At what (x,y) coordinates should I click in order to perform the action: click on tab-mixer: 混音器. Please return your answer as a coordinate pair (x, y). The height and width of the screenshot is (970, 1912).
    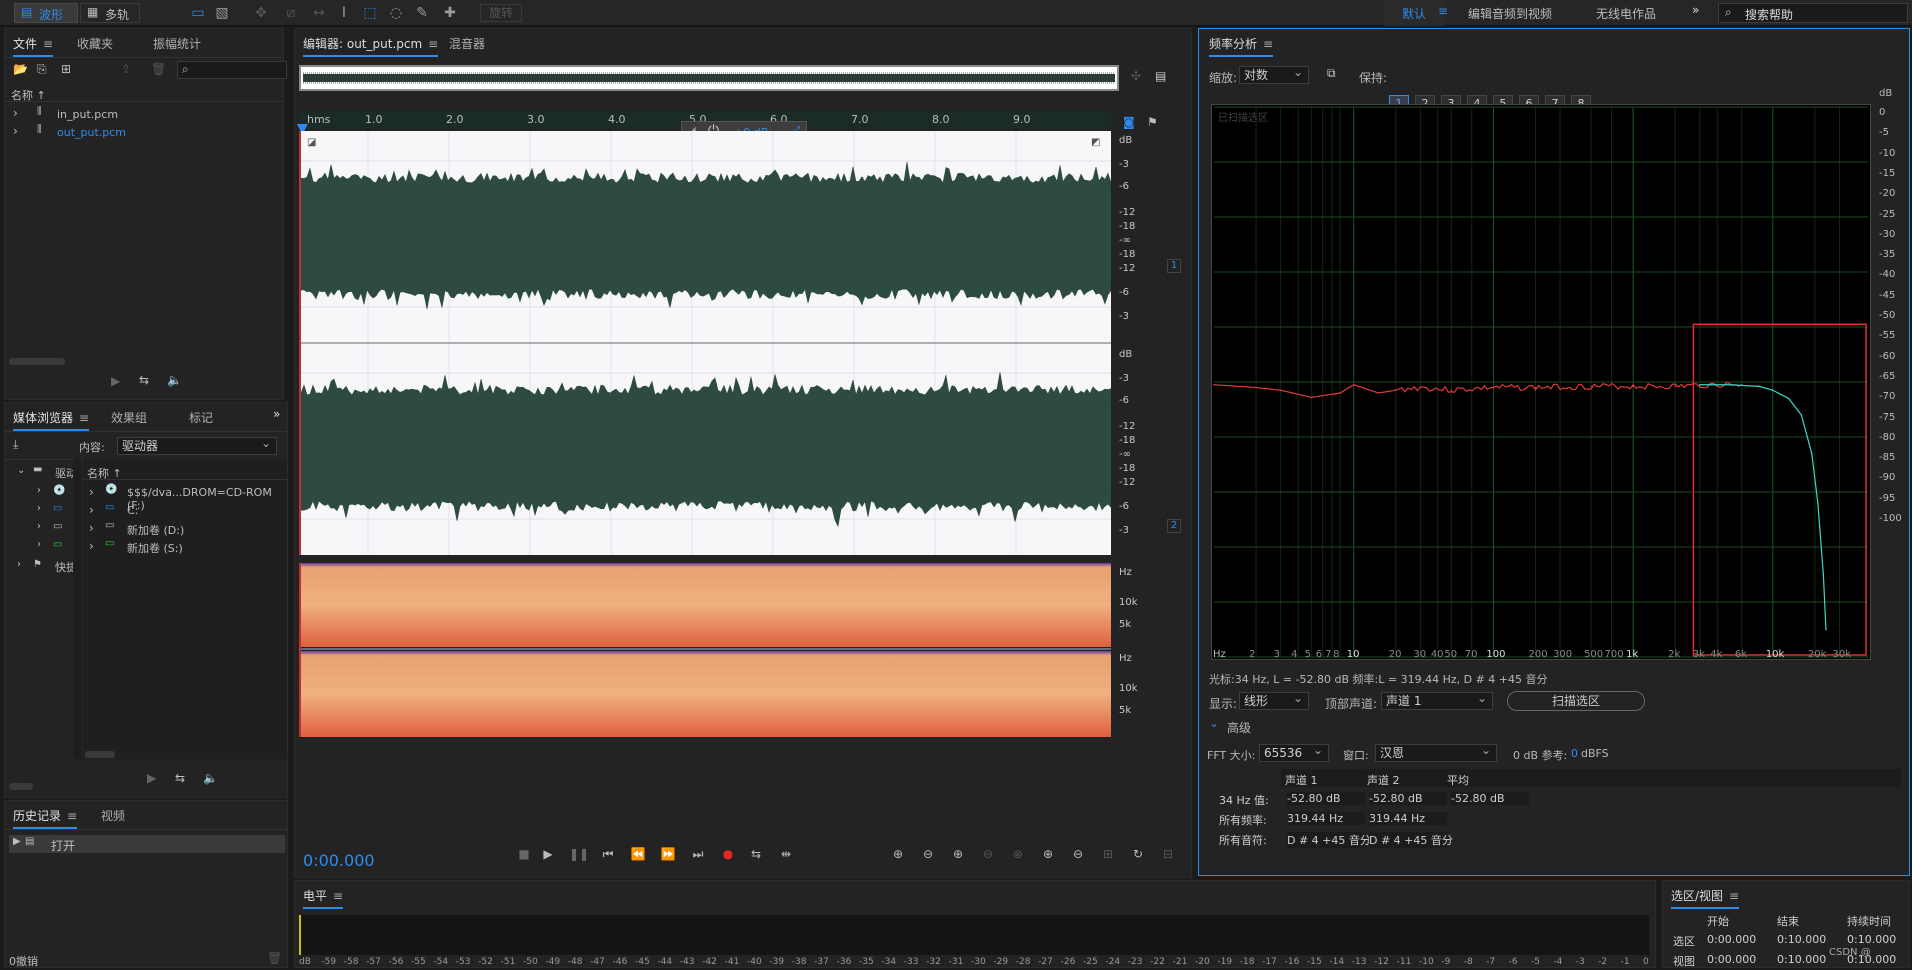
    Looking at the image, I should click on (467, 43).